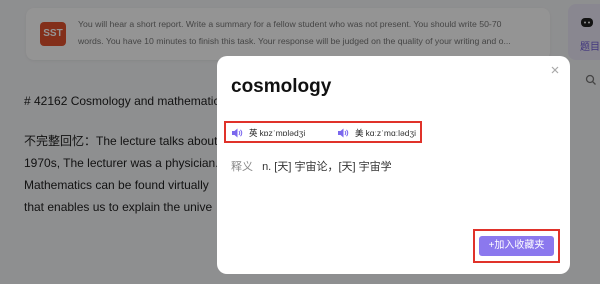 The height and width of the screenshot is (284, 600). I want to click on us-pronunciation-button: 美 kɑːzˈmɑːlədʒi, so click(376, 133).